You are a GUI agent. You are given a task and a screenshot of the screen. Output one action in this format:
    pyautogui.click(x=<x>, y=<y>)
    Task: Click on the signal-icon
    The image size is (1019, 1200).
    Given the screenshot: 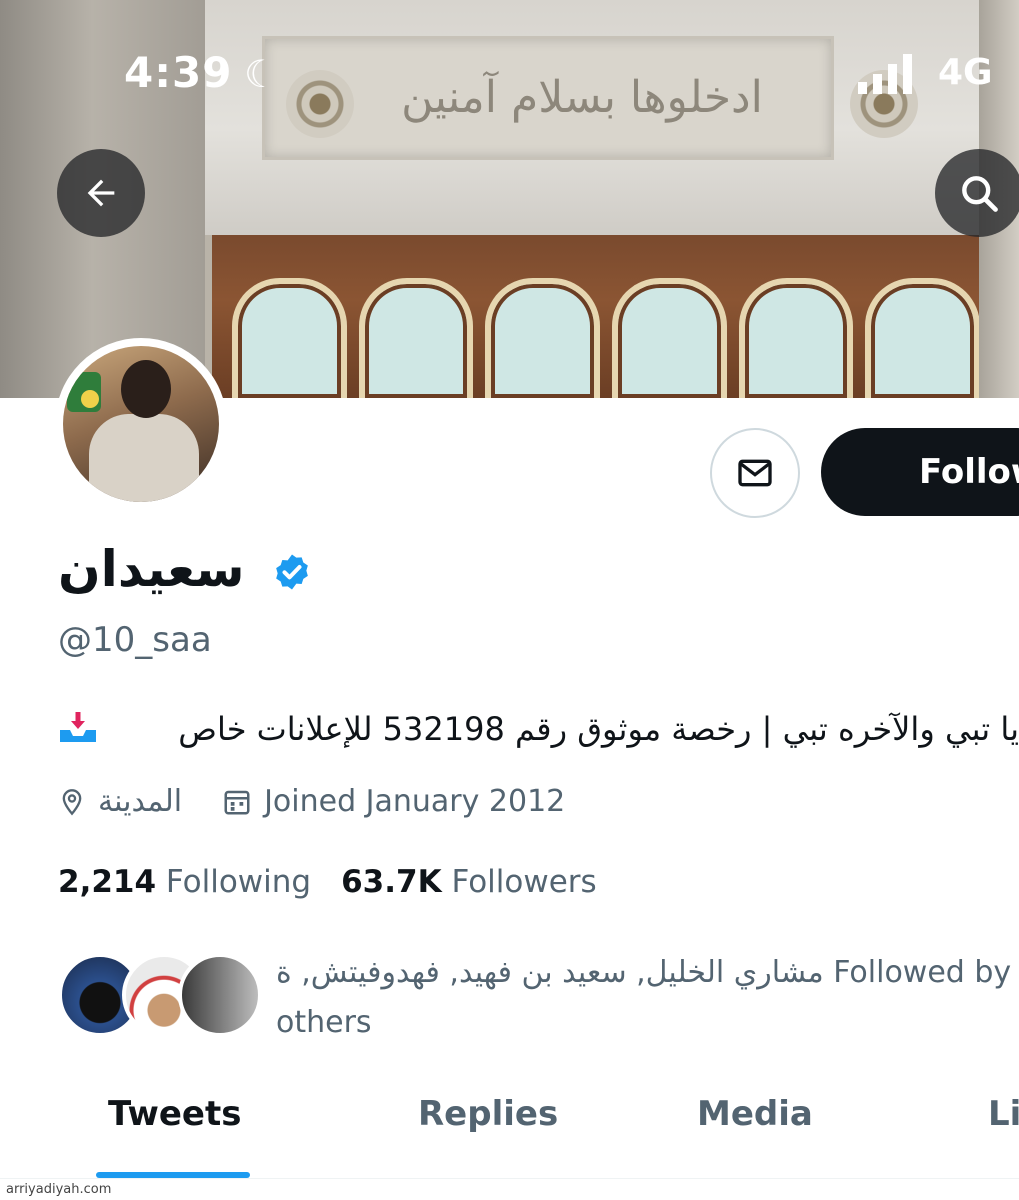 What is the action you would take?
    pyautogui.click(x=890, y=73)
    